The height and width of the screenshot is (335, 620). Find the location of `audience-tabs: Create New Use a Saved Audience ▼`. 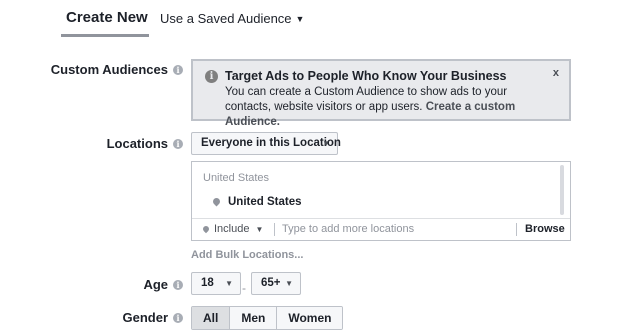

audience-tabs: Create New Use a Saved Audience ▼ is located at coordinates (310, 19).